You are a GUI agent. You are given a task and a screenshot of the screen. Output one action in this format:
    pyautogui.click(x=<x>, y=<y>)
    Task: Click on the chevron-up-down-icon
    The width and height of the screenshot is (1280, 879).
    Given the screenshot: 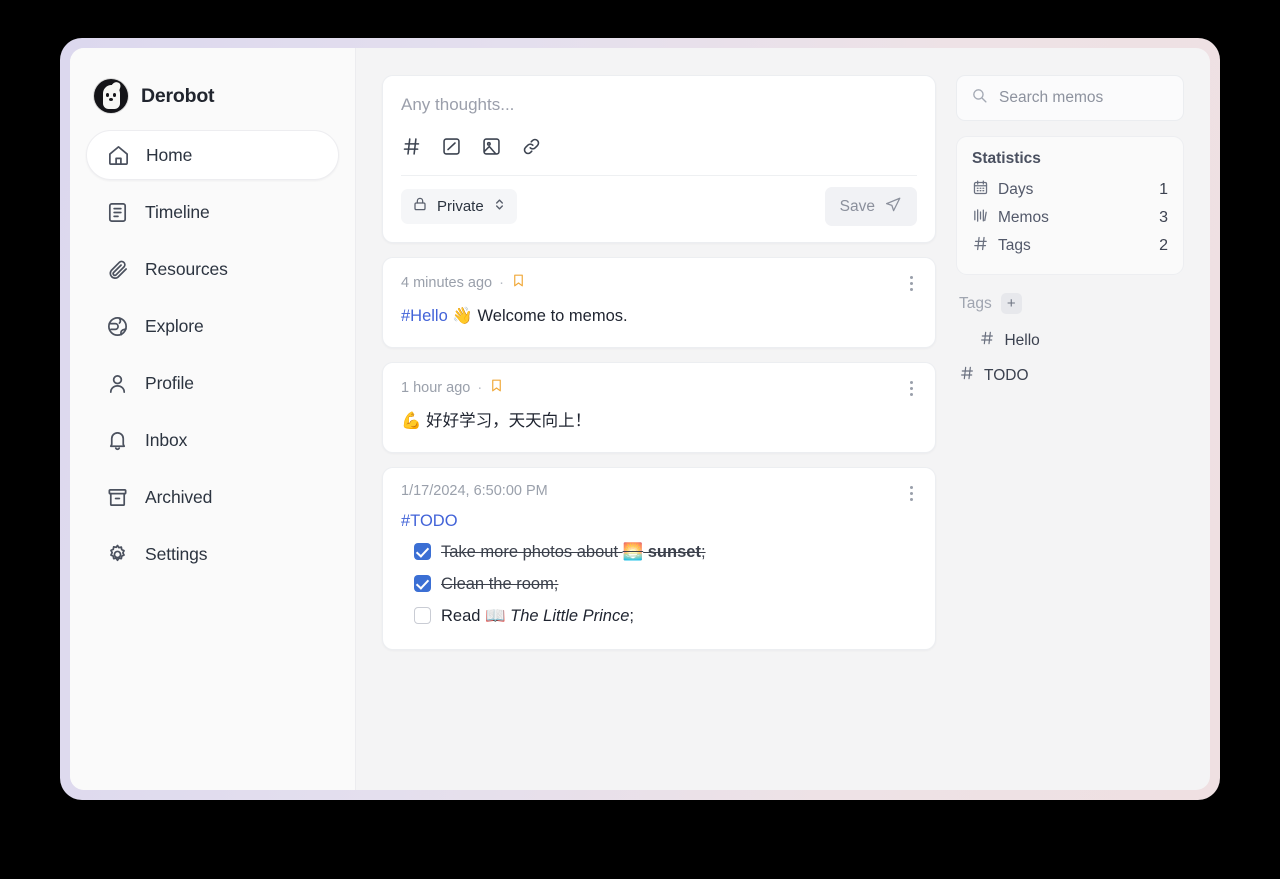 What is the action you would take?
    pyautogui.click(x=499, y=207)
    